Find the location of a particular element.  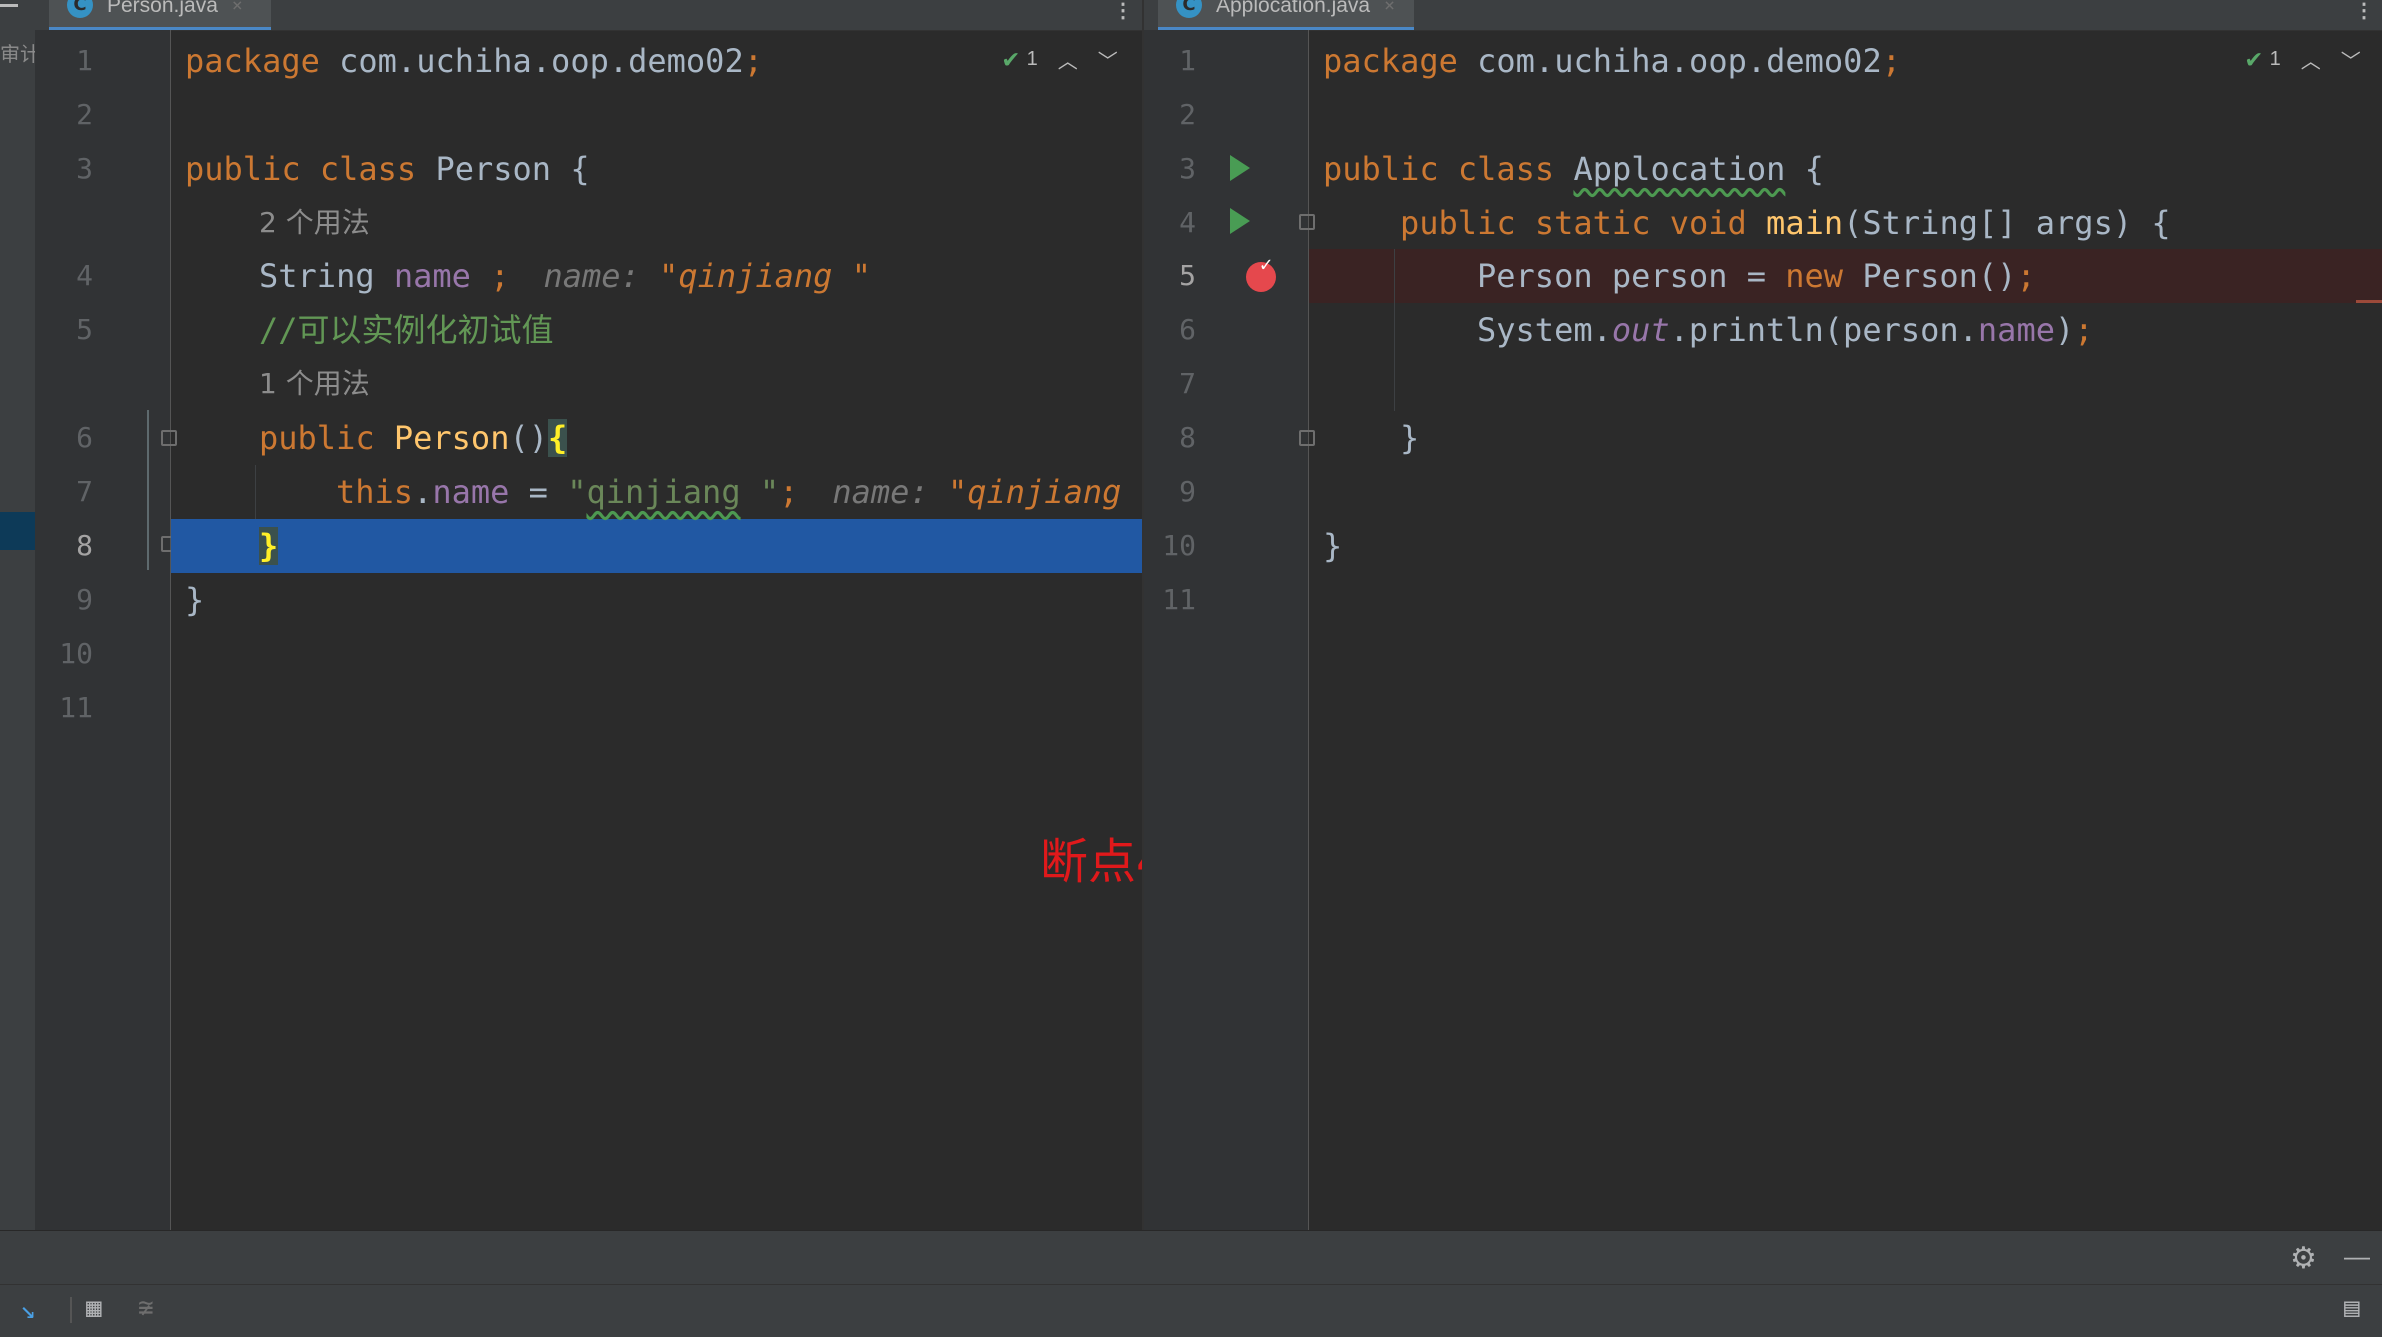

minimize-icon: — is located at coordinates (2357, 1256).